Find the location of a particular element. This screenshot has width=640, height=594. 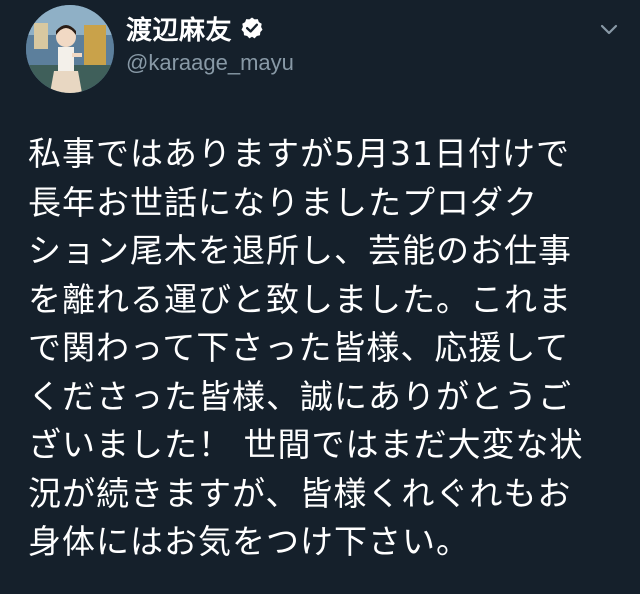

name-row: 渡辺麻友 is located at coordinates (210, 28).